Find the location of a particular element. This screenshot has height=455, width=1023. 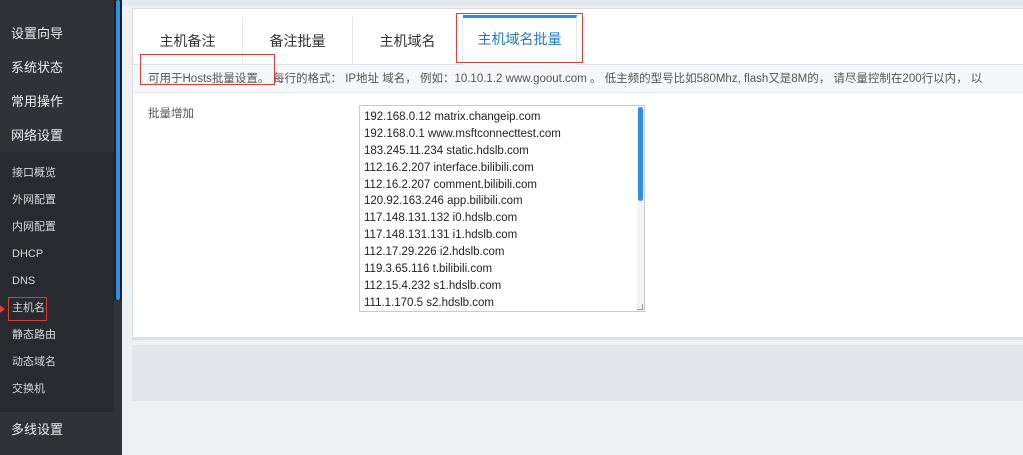

host-line: 112.16.2.207 comment.bilibili.com is located at coordinates (451, 184).